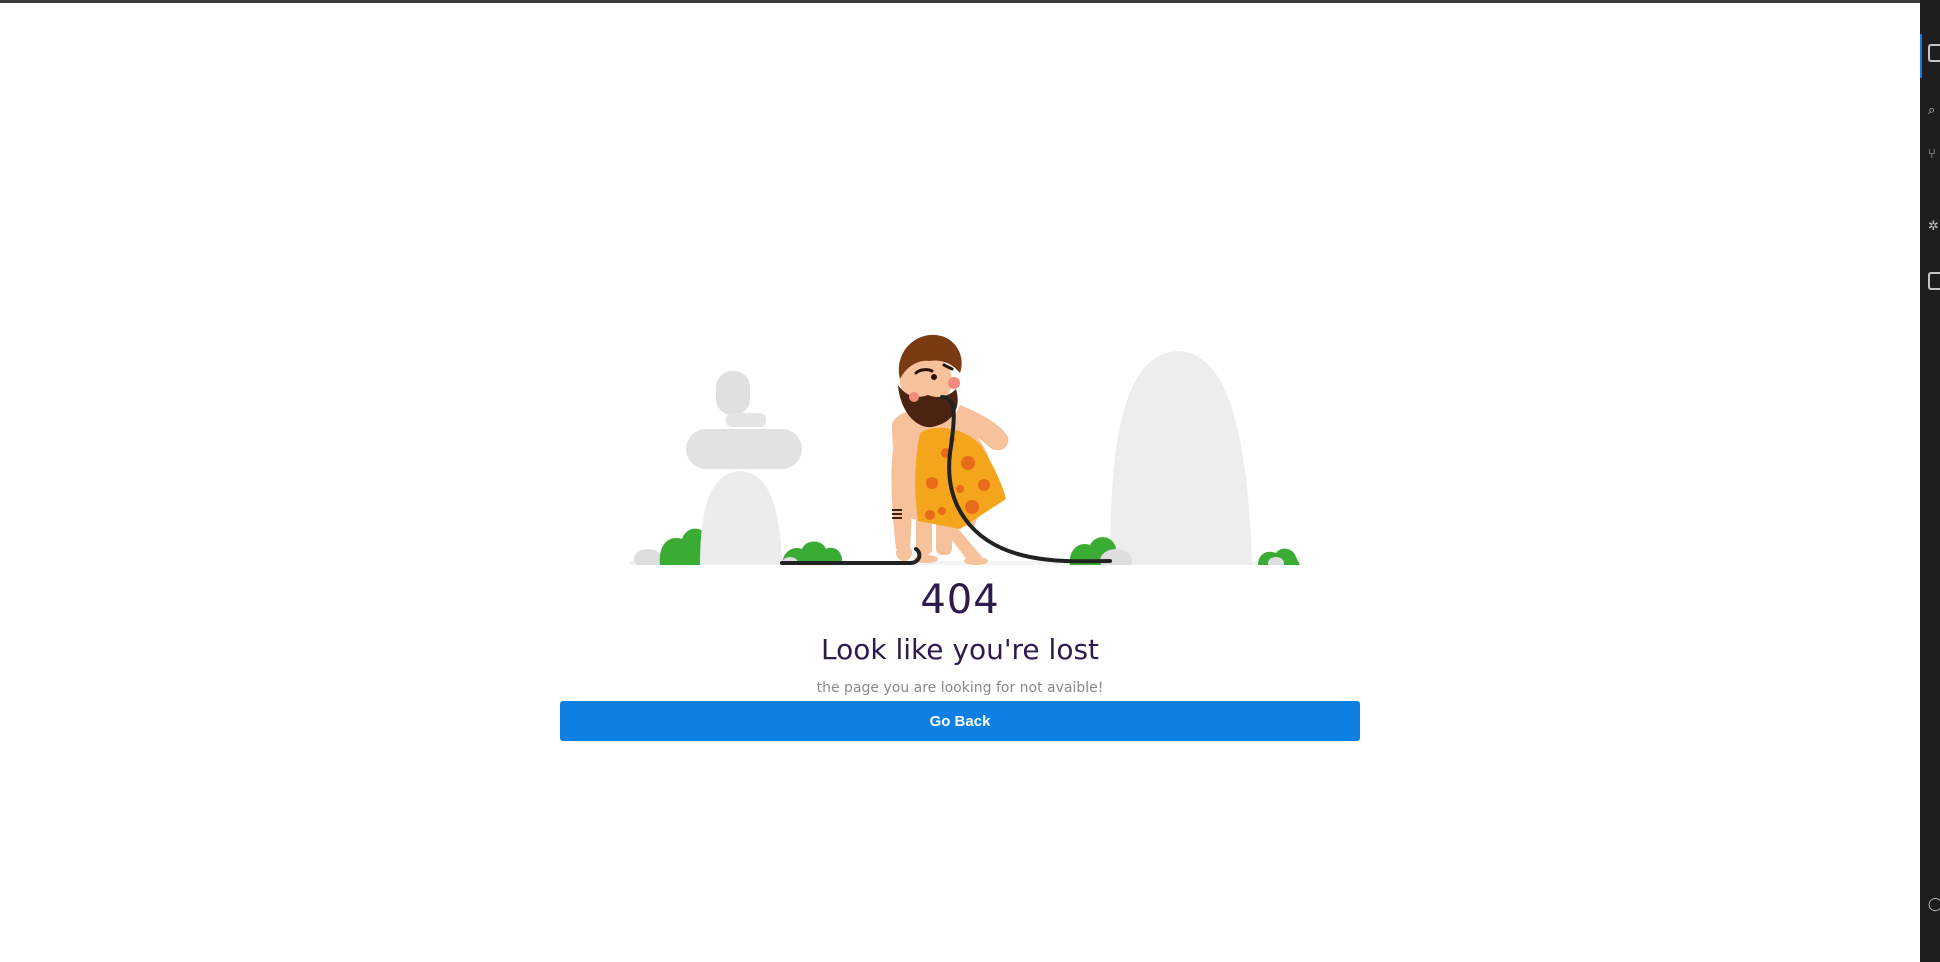  What do you see at coordinates (1930, 481) in the screenshot?
I see `activity-bar: ⌕ ⑂ ✲ ◯` at bounding box center [1930, 481].